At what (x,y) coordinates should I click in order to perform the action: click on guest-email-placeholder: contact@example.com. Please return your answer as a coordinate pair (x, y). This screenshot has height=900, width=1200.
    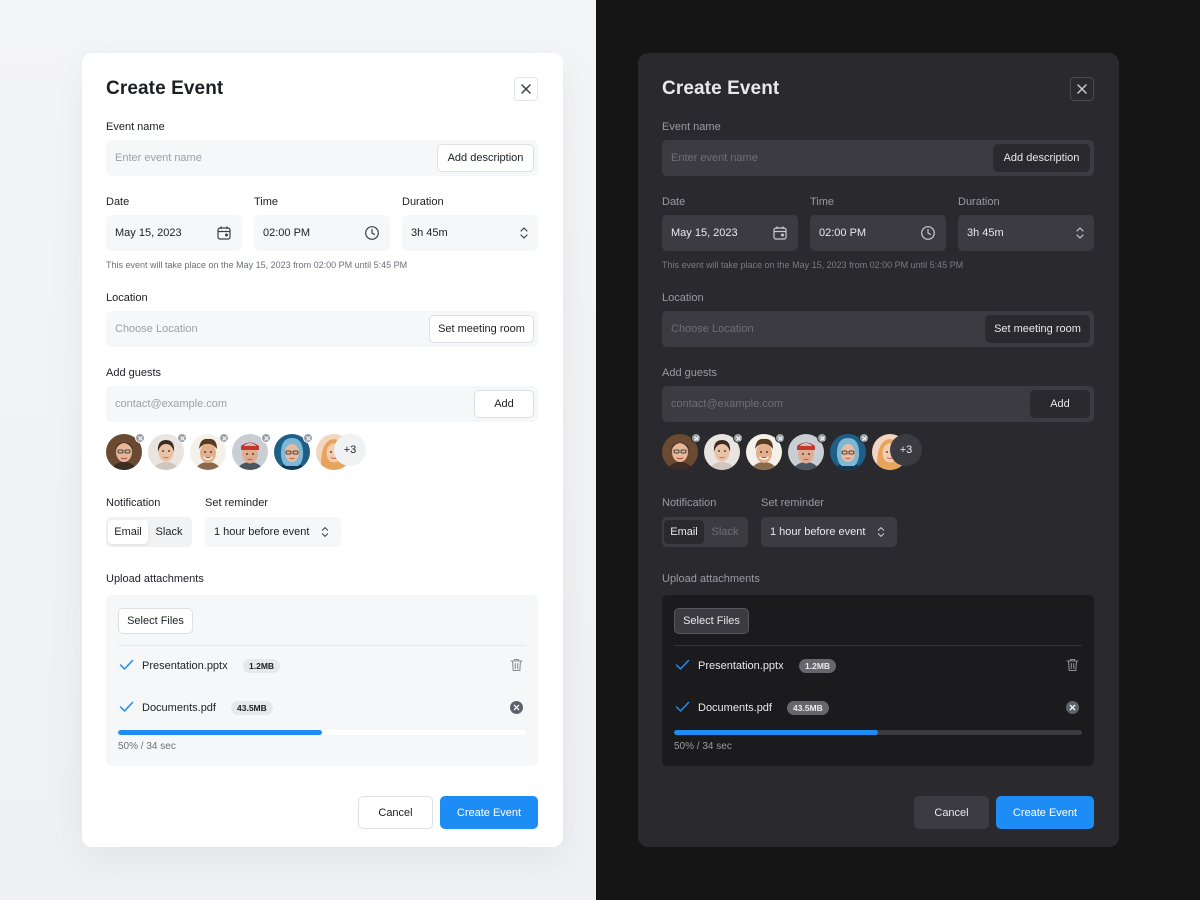
    Looking at the image, I should click on (171, 404).